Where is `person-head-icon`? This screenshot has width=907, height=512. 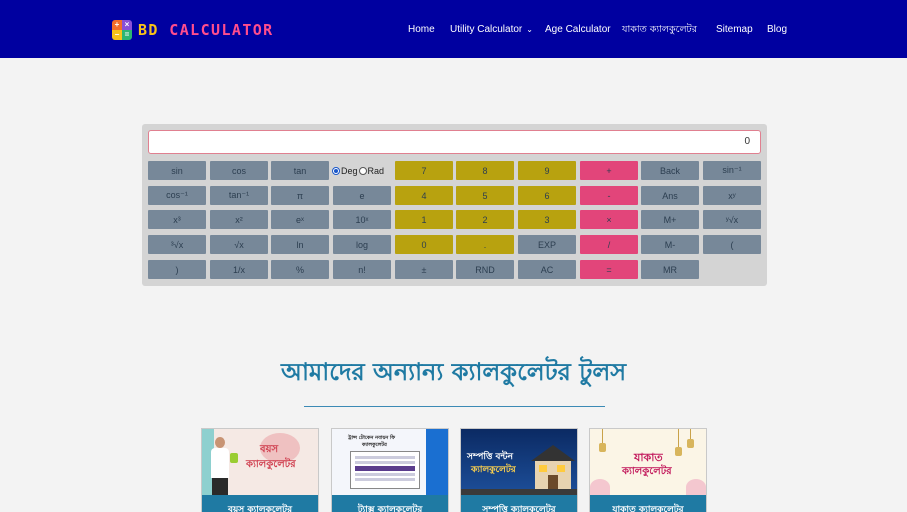
person-head-icon is located at coordinates (220, 442).